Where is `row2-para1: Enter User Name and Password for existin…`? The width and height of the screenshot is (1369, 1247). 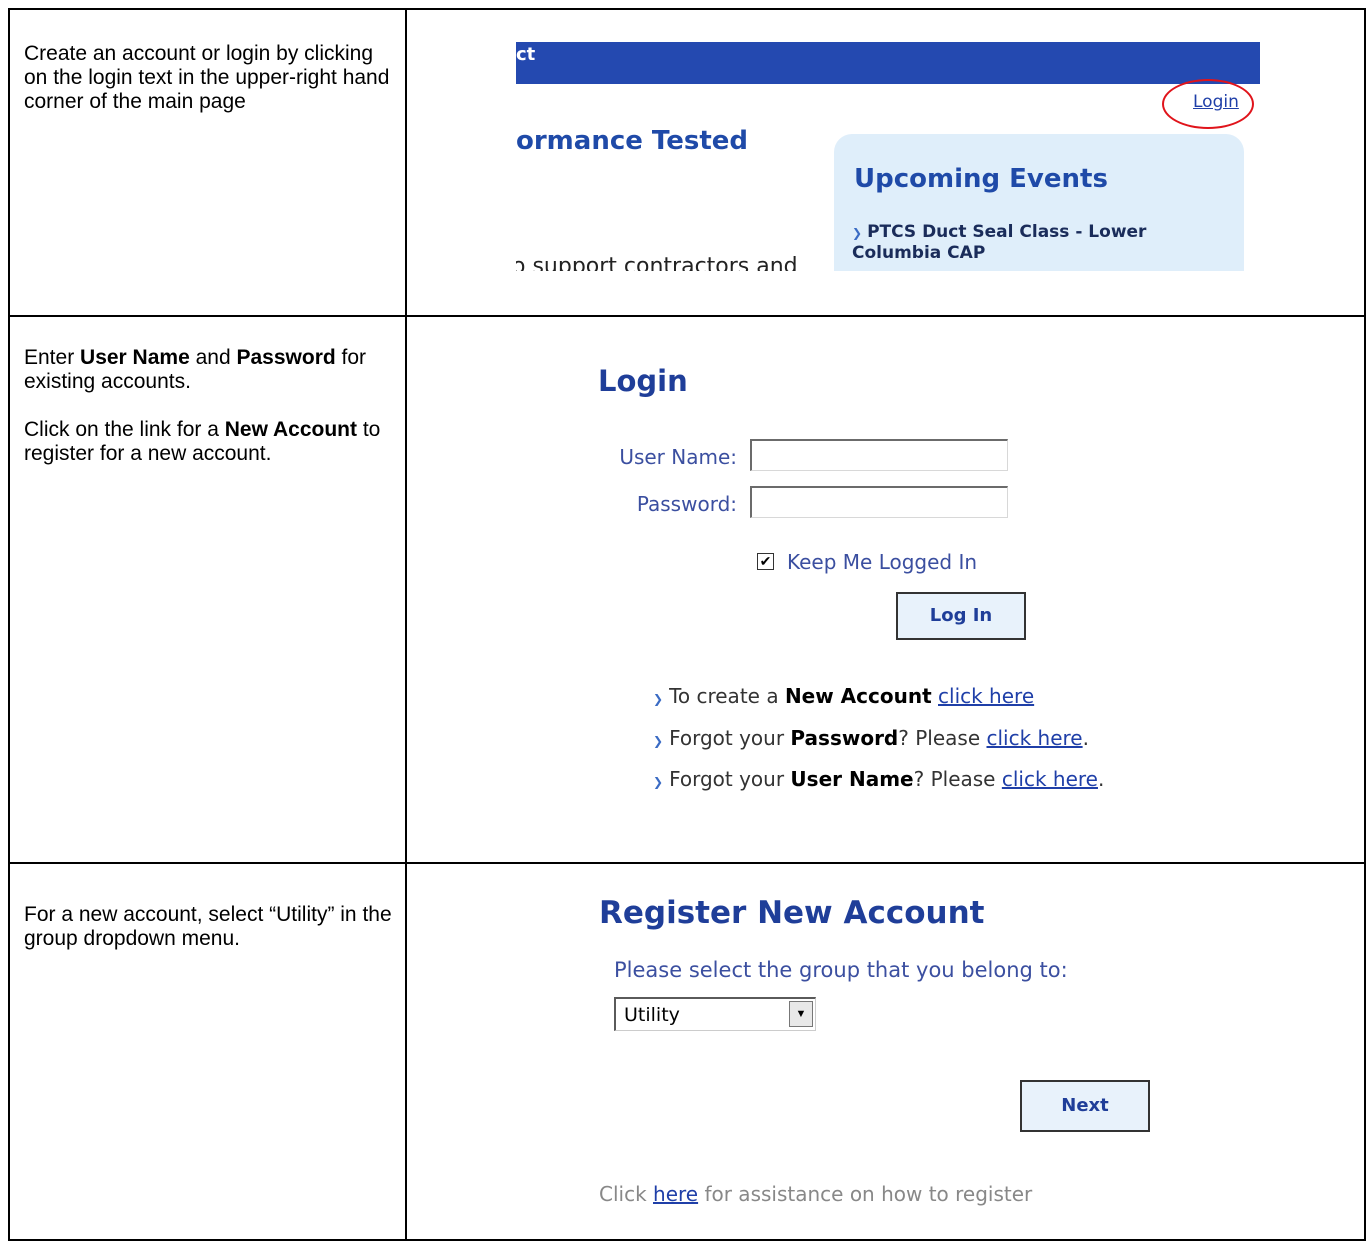 row2-para1: Enter User Name and Password for existin… is located at coordinates (195, 369).